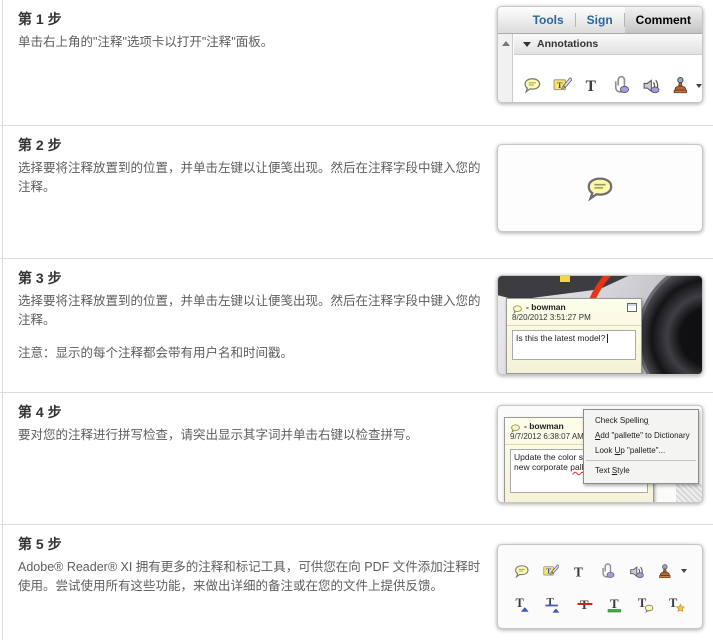 The image size is (713, 640). What do you see at coordinates (605, 450) in the screenshot?
I see `menu-text: Look` at bounding box center [605, 450].